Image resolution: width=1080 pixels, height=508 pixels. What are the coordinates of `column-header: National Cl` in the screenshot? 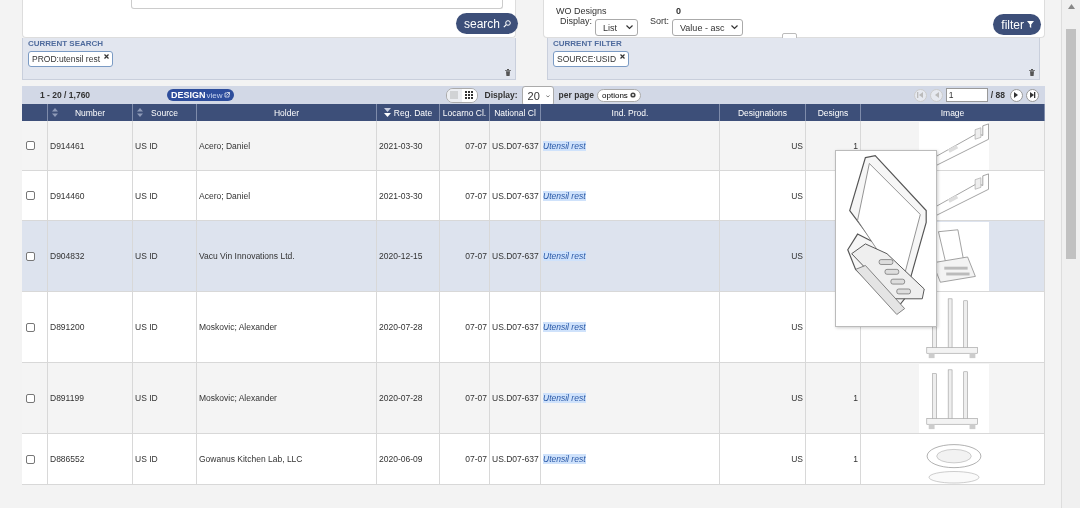 It's located at (515, 112).